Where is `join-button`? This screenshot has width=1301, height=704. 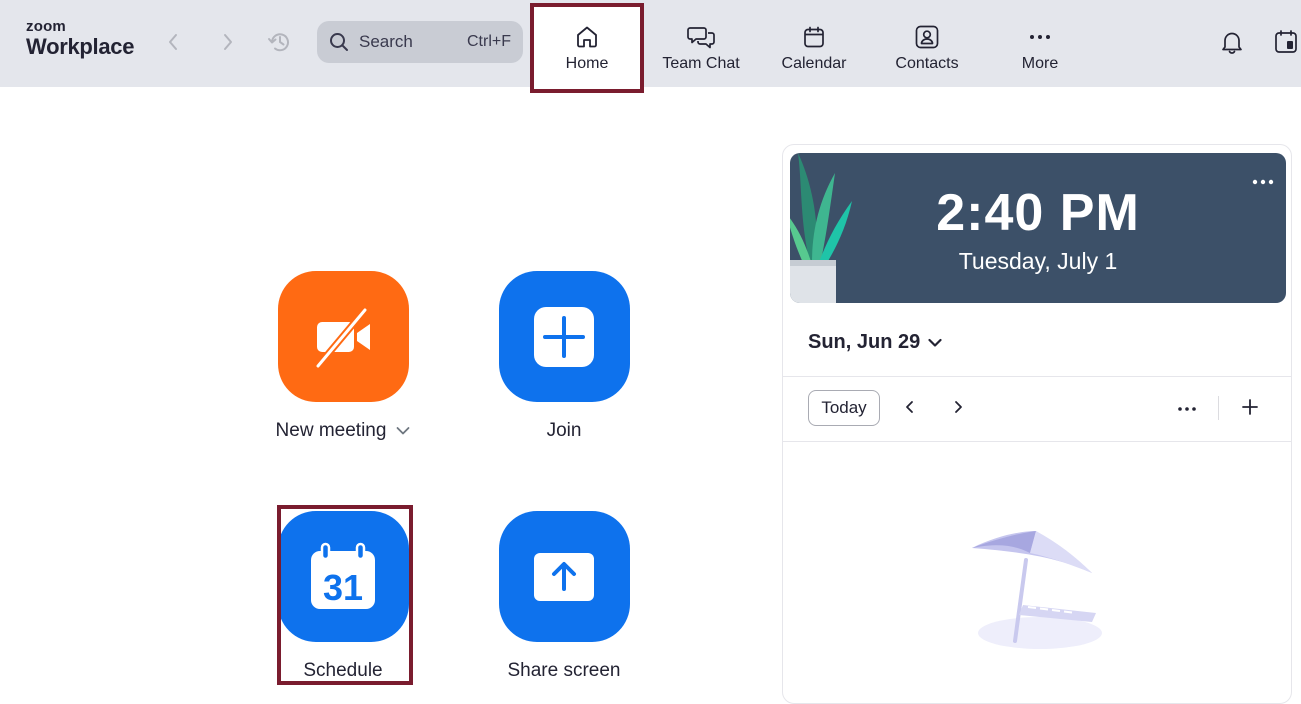
join-button is located at coordinates (564, 336).